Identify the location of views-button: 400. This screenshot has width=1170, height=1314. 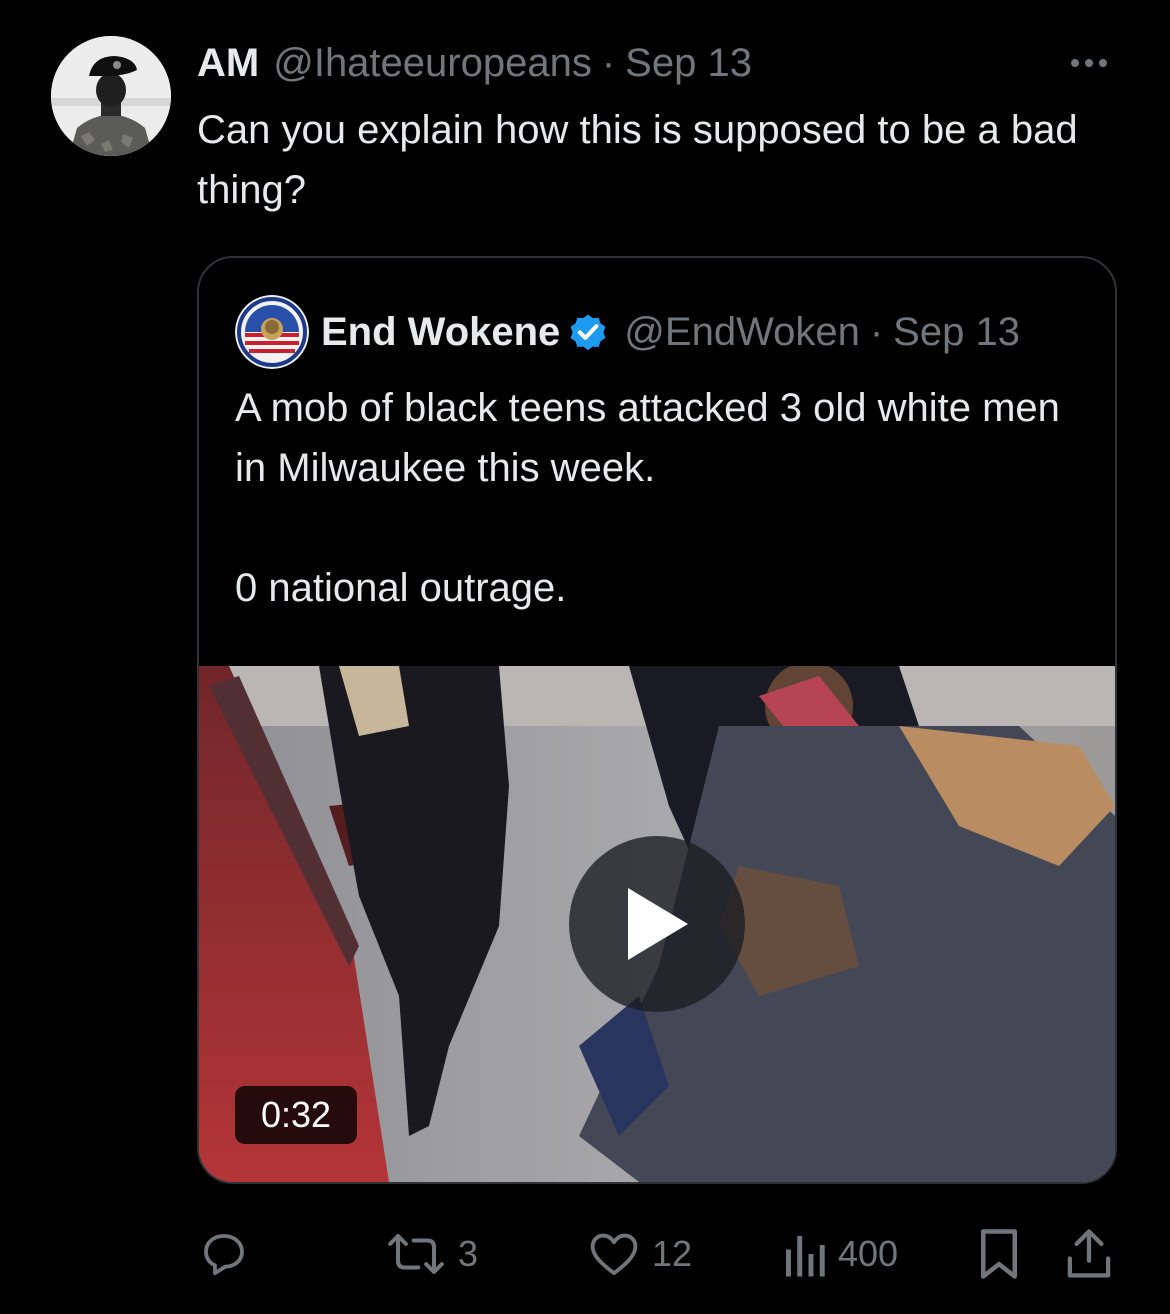
(839, 1254).